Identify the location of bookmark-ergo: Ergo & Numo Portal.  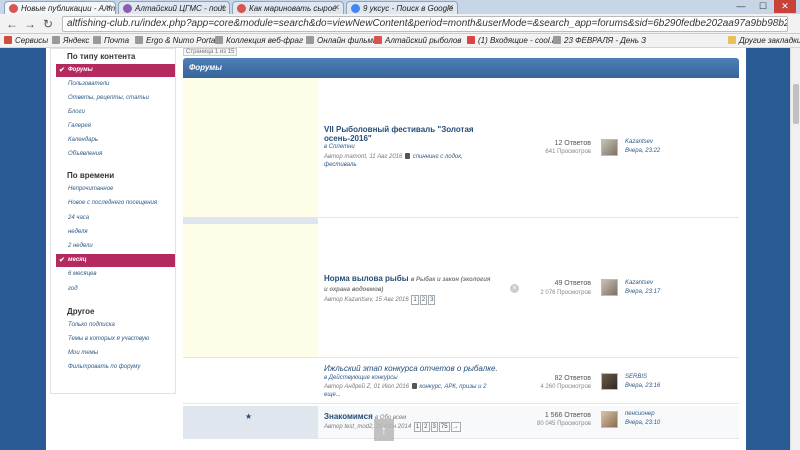
(176, 40).